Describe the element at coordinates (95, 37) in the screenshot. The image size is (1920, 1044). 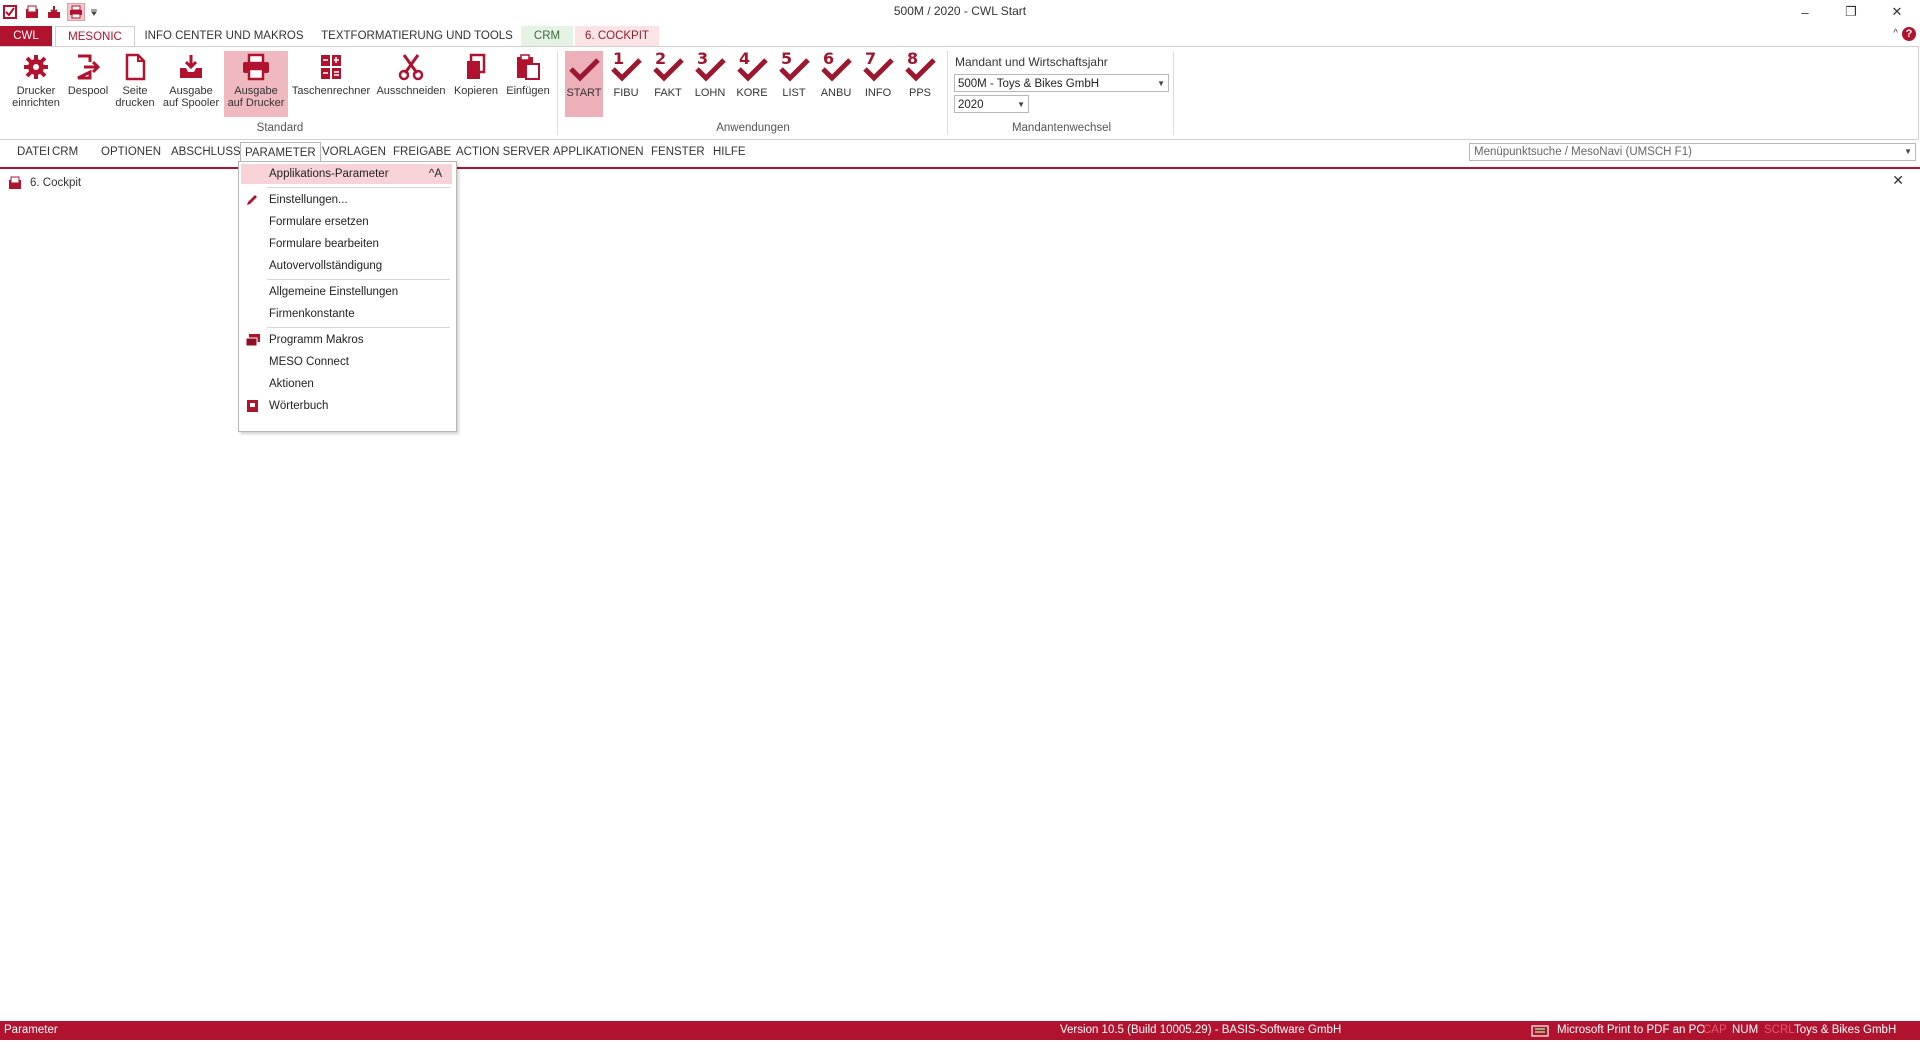
I see `tab-mesonic: MESONIC` at that location.